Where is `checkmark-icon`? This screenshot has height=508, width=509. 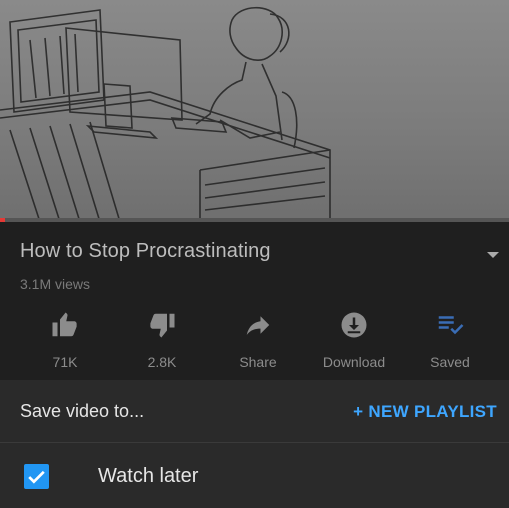
checkmark-icon is located at coordinates (36, 477).